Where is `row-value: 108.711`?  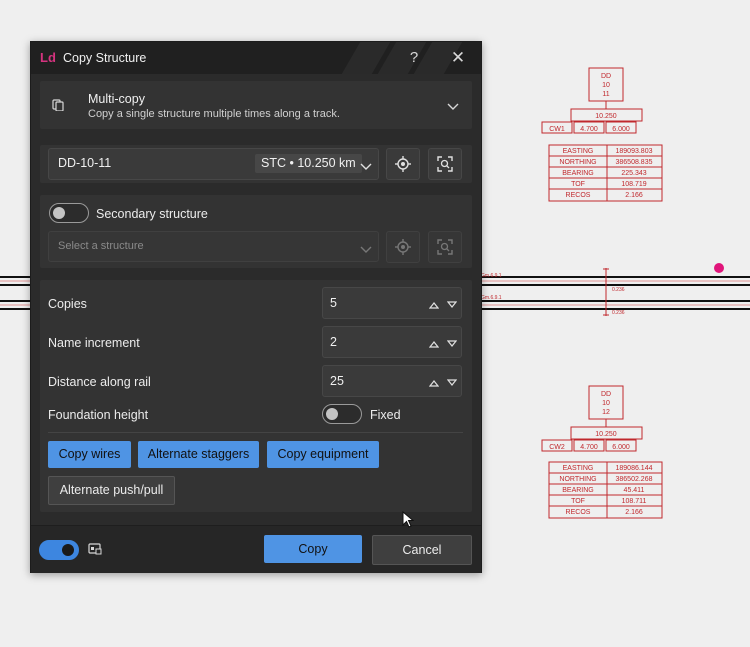 row-value: 108.711 is located at coordinates (634, 501).